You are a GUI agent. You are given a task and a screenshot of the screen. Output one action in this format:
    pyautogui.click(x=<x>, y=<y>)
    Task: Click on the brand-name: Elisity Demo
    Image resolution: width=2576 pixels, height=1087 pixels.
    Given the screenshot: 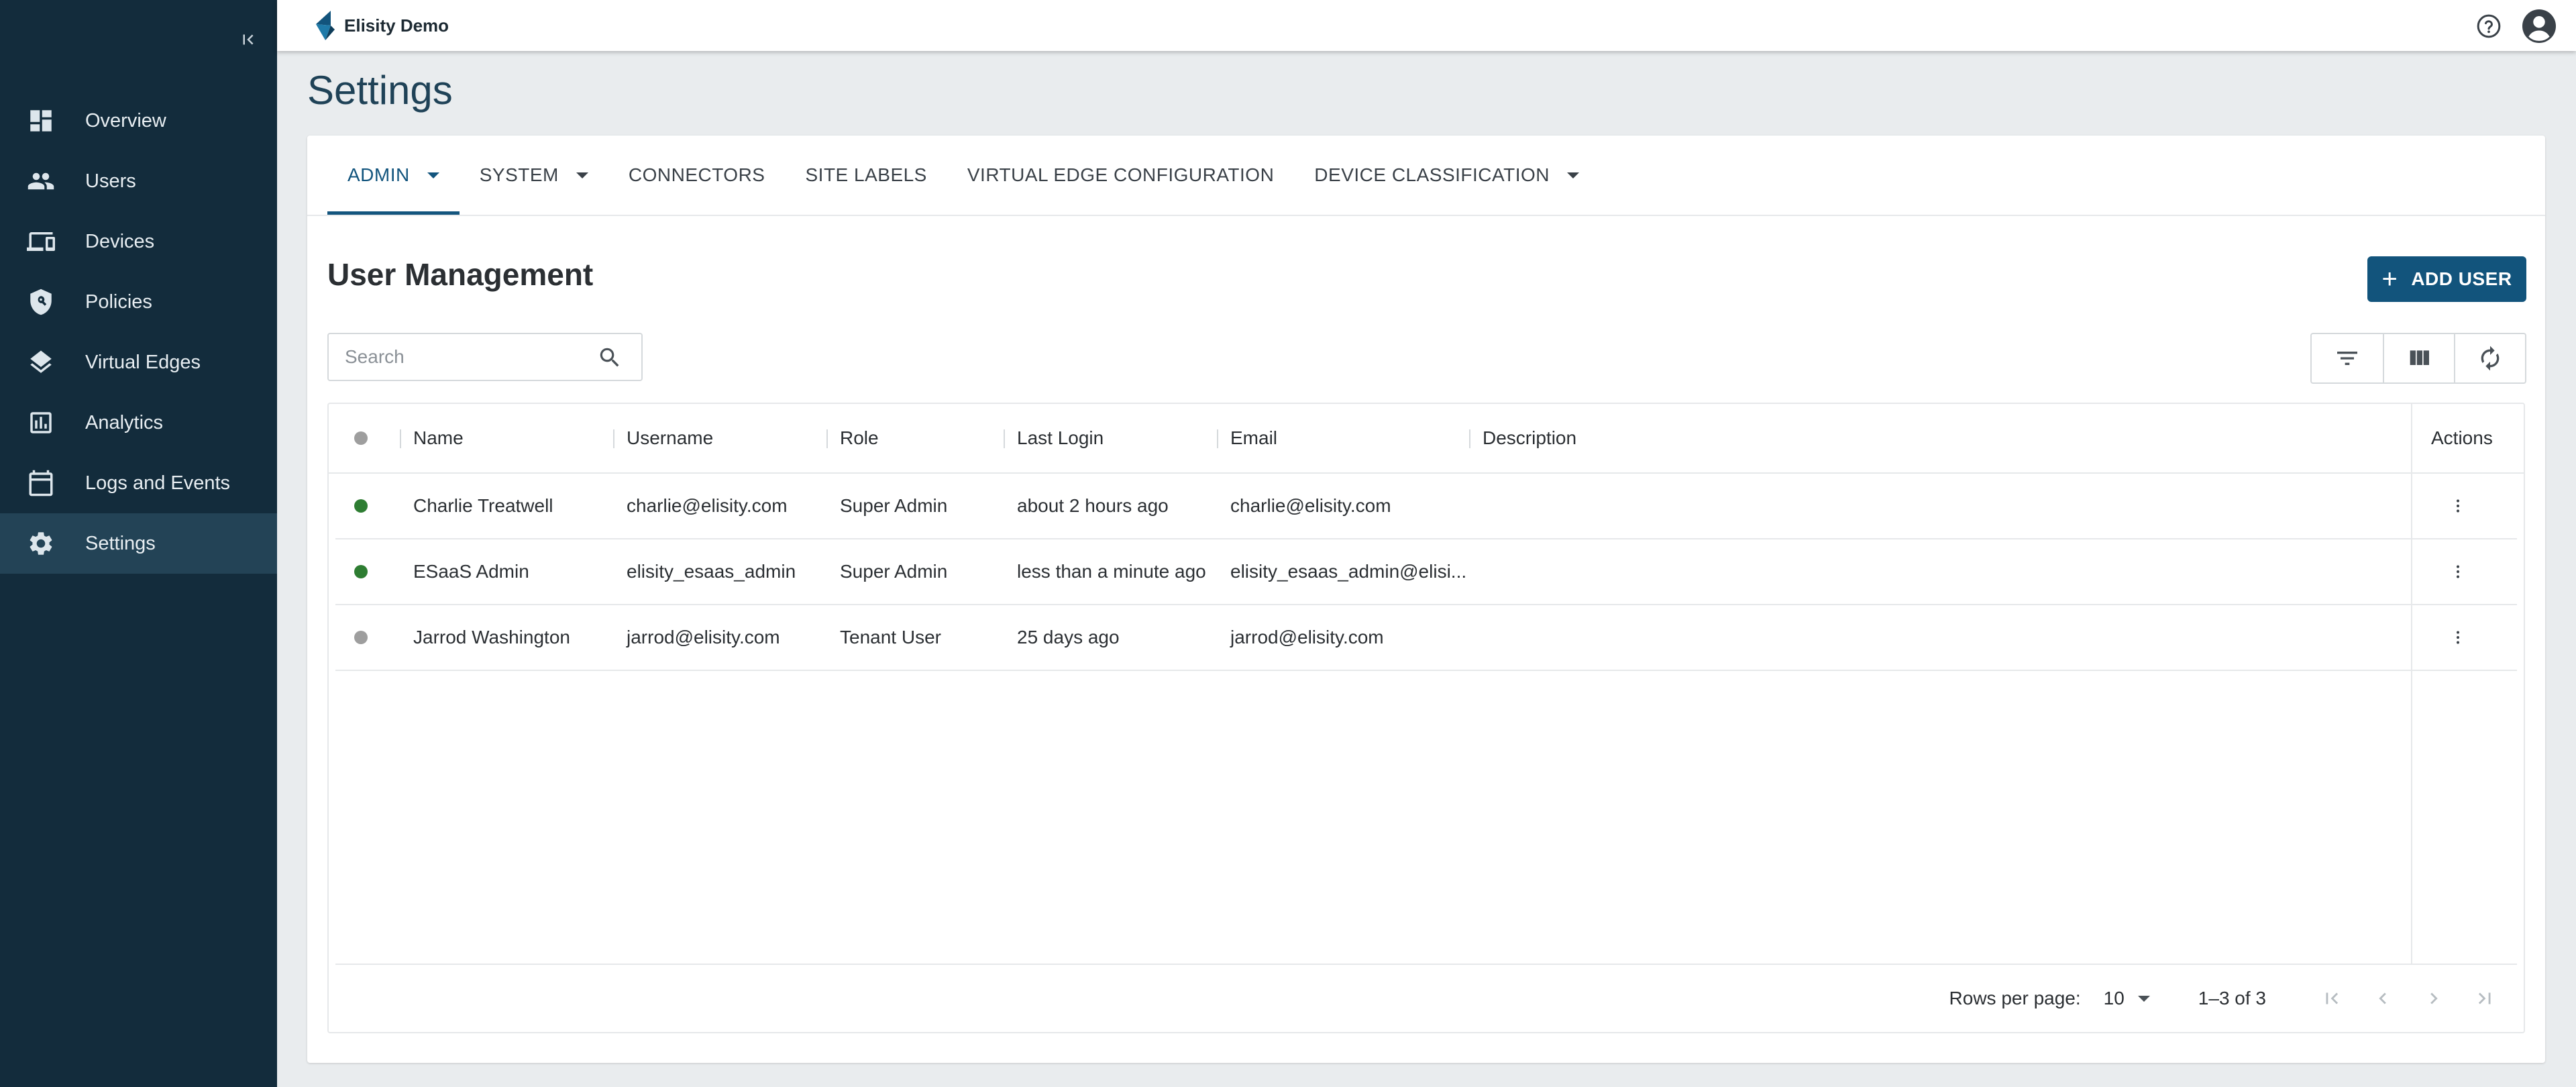 What is the action you would take?
    pyautogui.click(x=396, y=25)
    